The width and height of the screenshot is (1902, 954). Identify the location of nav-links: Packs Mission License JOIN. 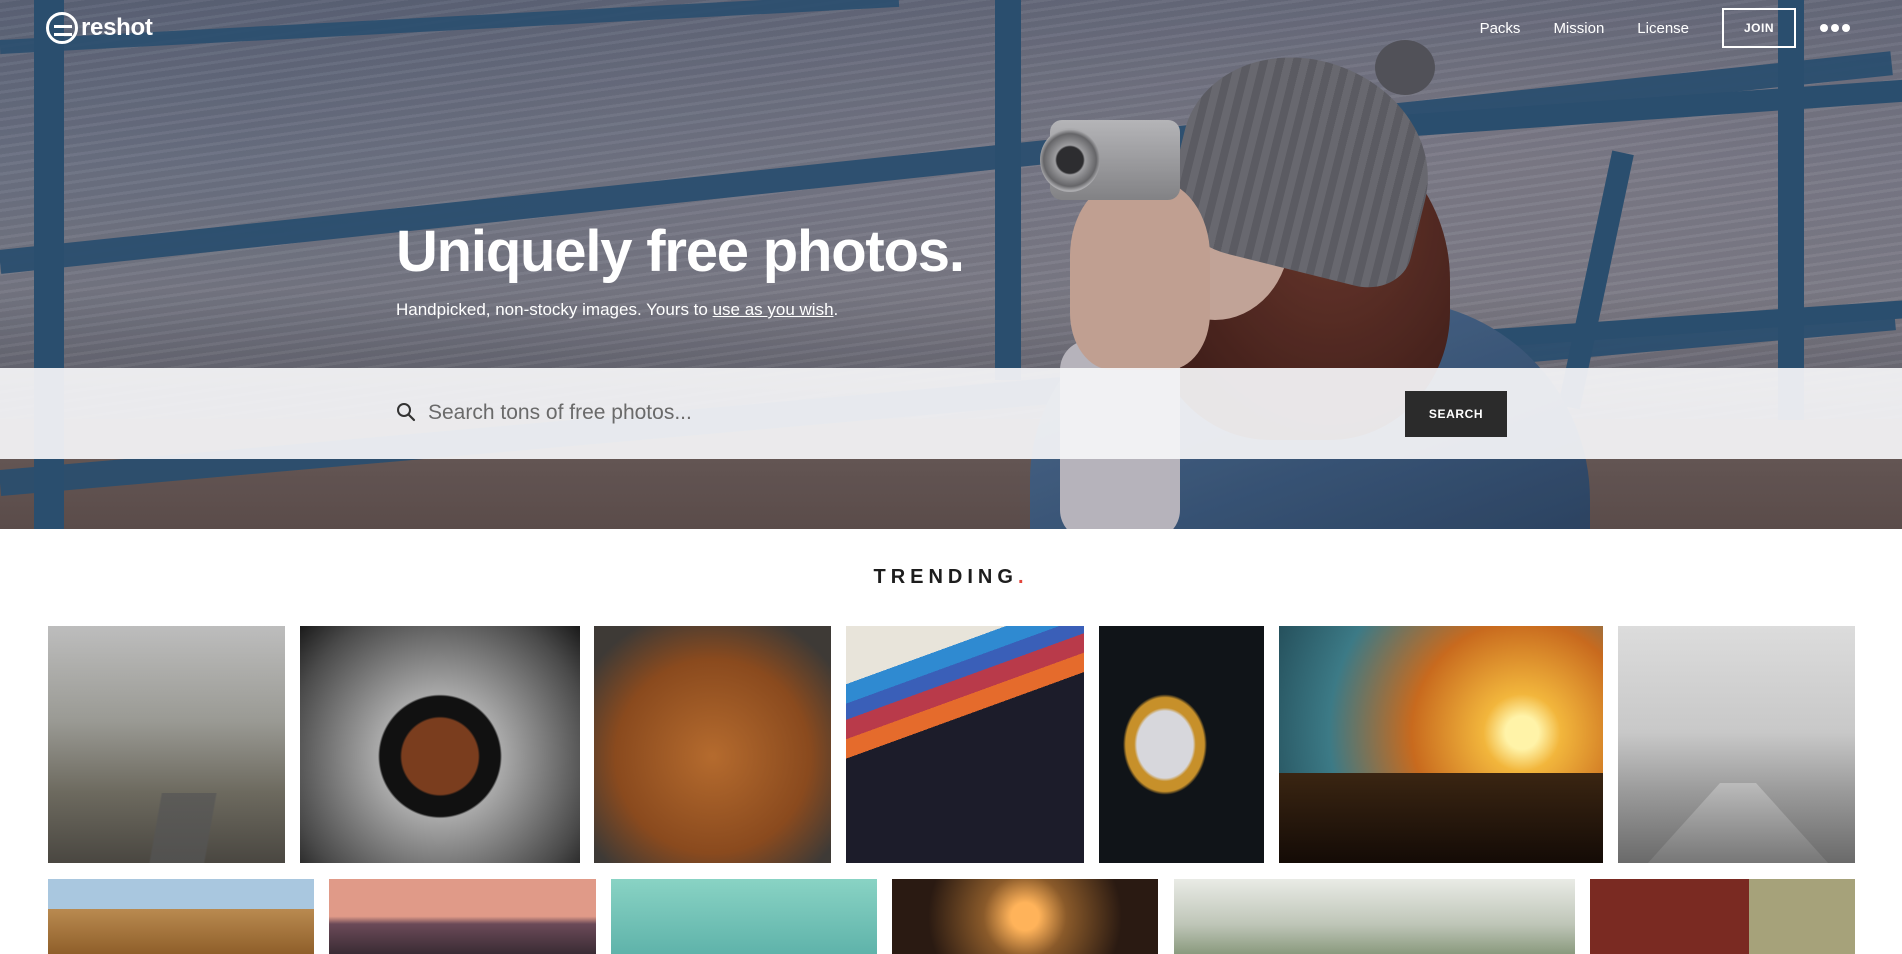
(1691, 28).